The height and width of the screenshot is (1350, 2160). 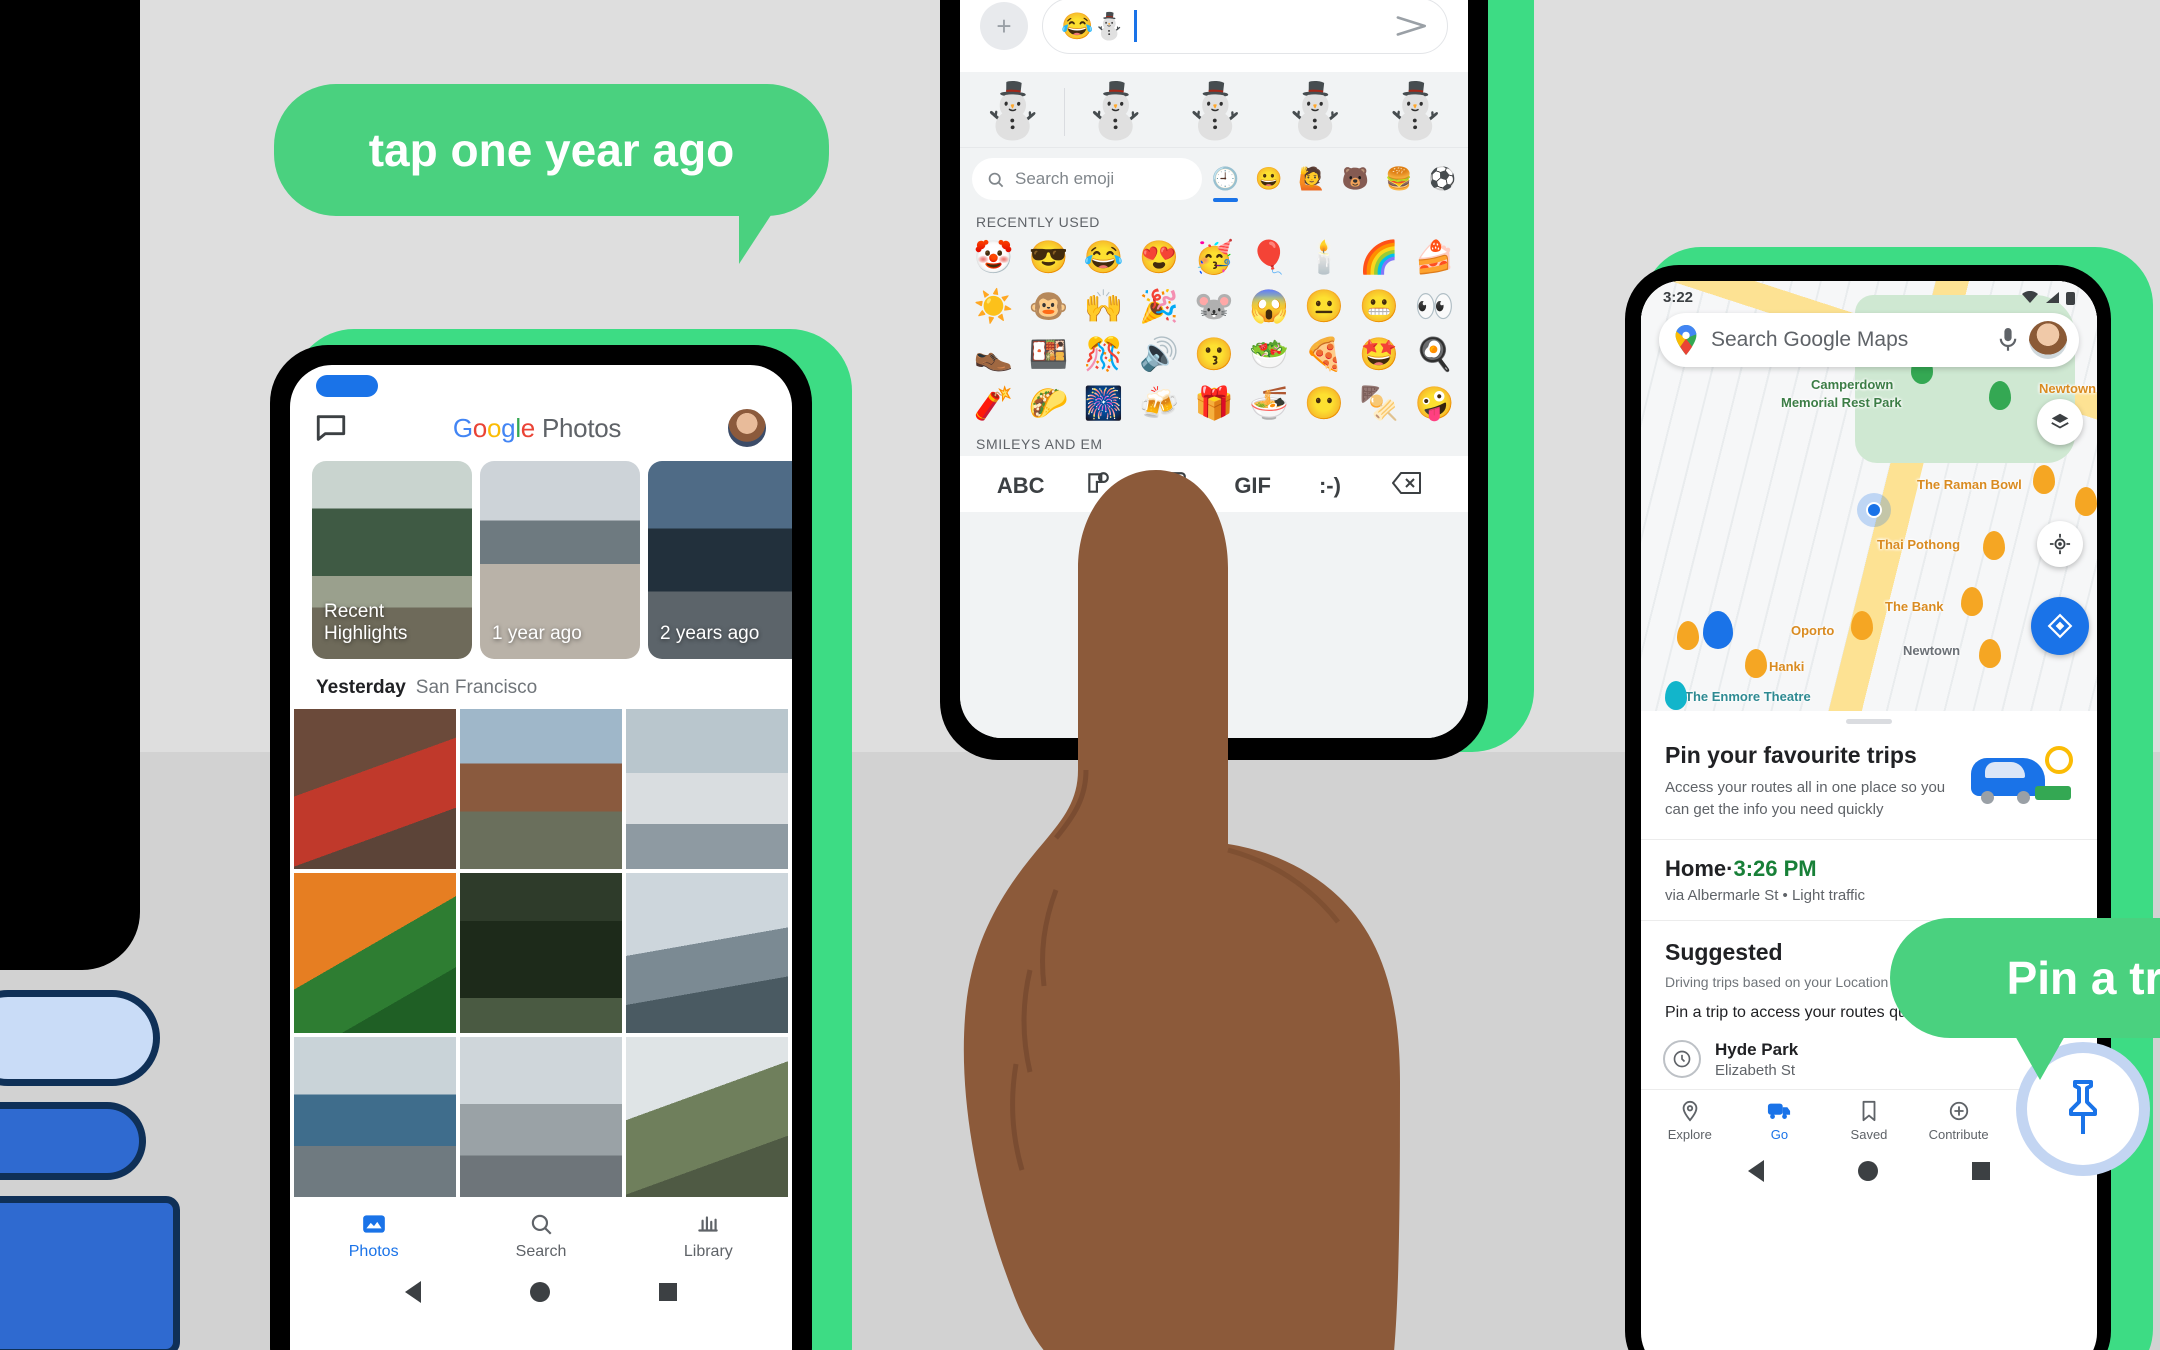 I want to click on tab-search: Search, so click(x=540, y=1236).